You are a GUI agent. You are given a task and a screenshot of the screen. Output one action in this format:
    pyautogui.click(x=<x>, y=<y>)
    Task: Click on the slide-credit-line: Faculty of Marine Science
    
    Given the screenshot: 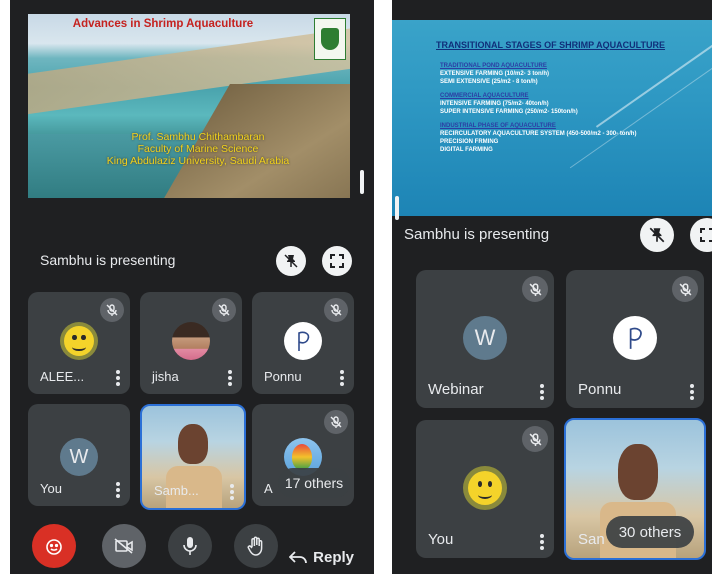 What is the action you would take?
    pyautogui.click(x=198, y=149)
    